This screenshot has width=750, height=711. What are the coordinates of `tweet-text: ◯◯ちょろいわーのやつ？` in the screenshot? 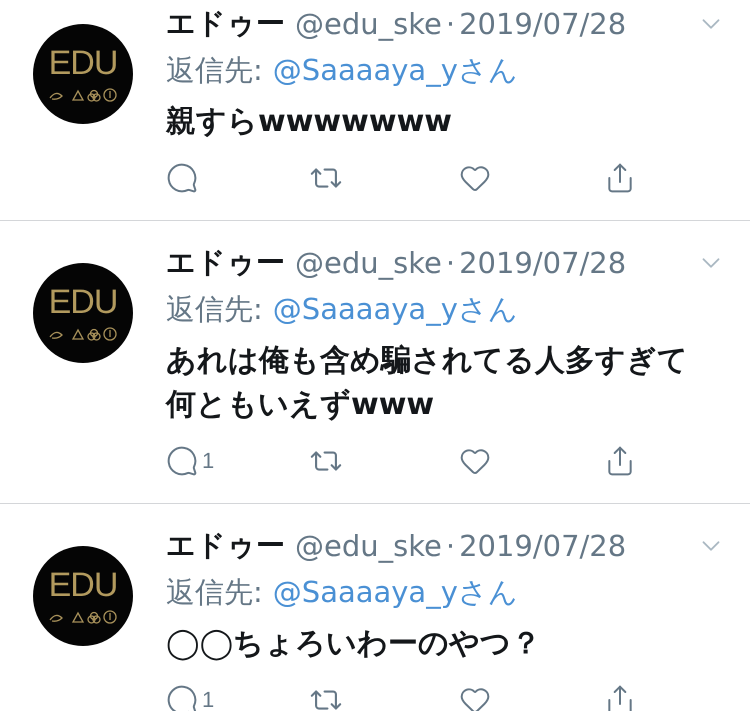 It's located at (354, 644).